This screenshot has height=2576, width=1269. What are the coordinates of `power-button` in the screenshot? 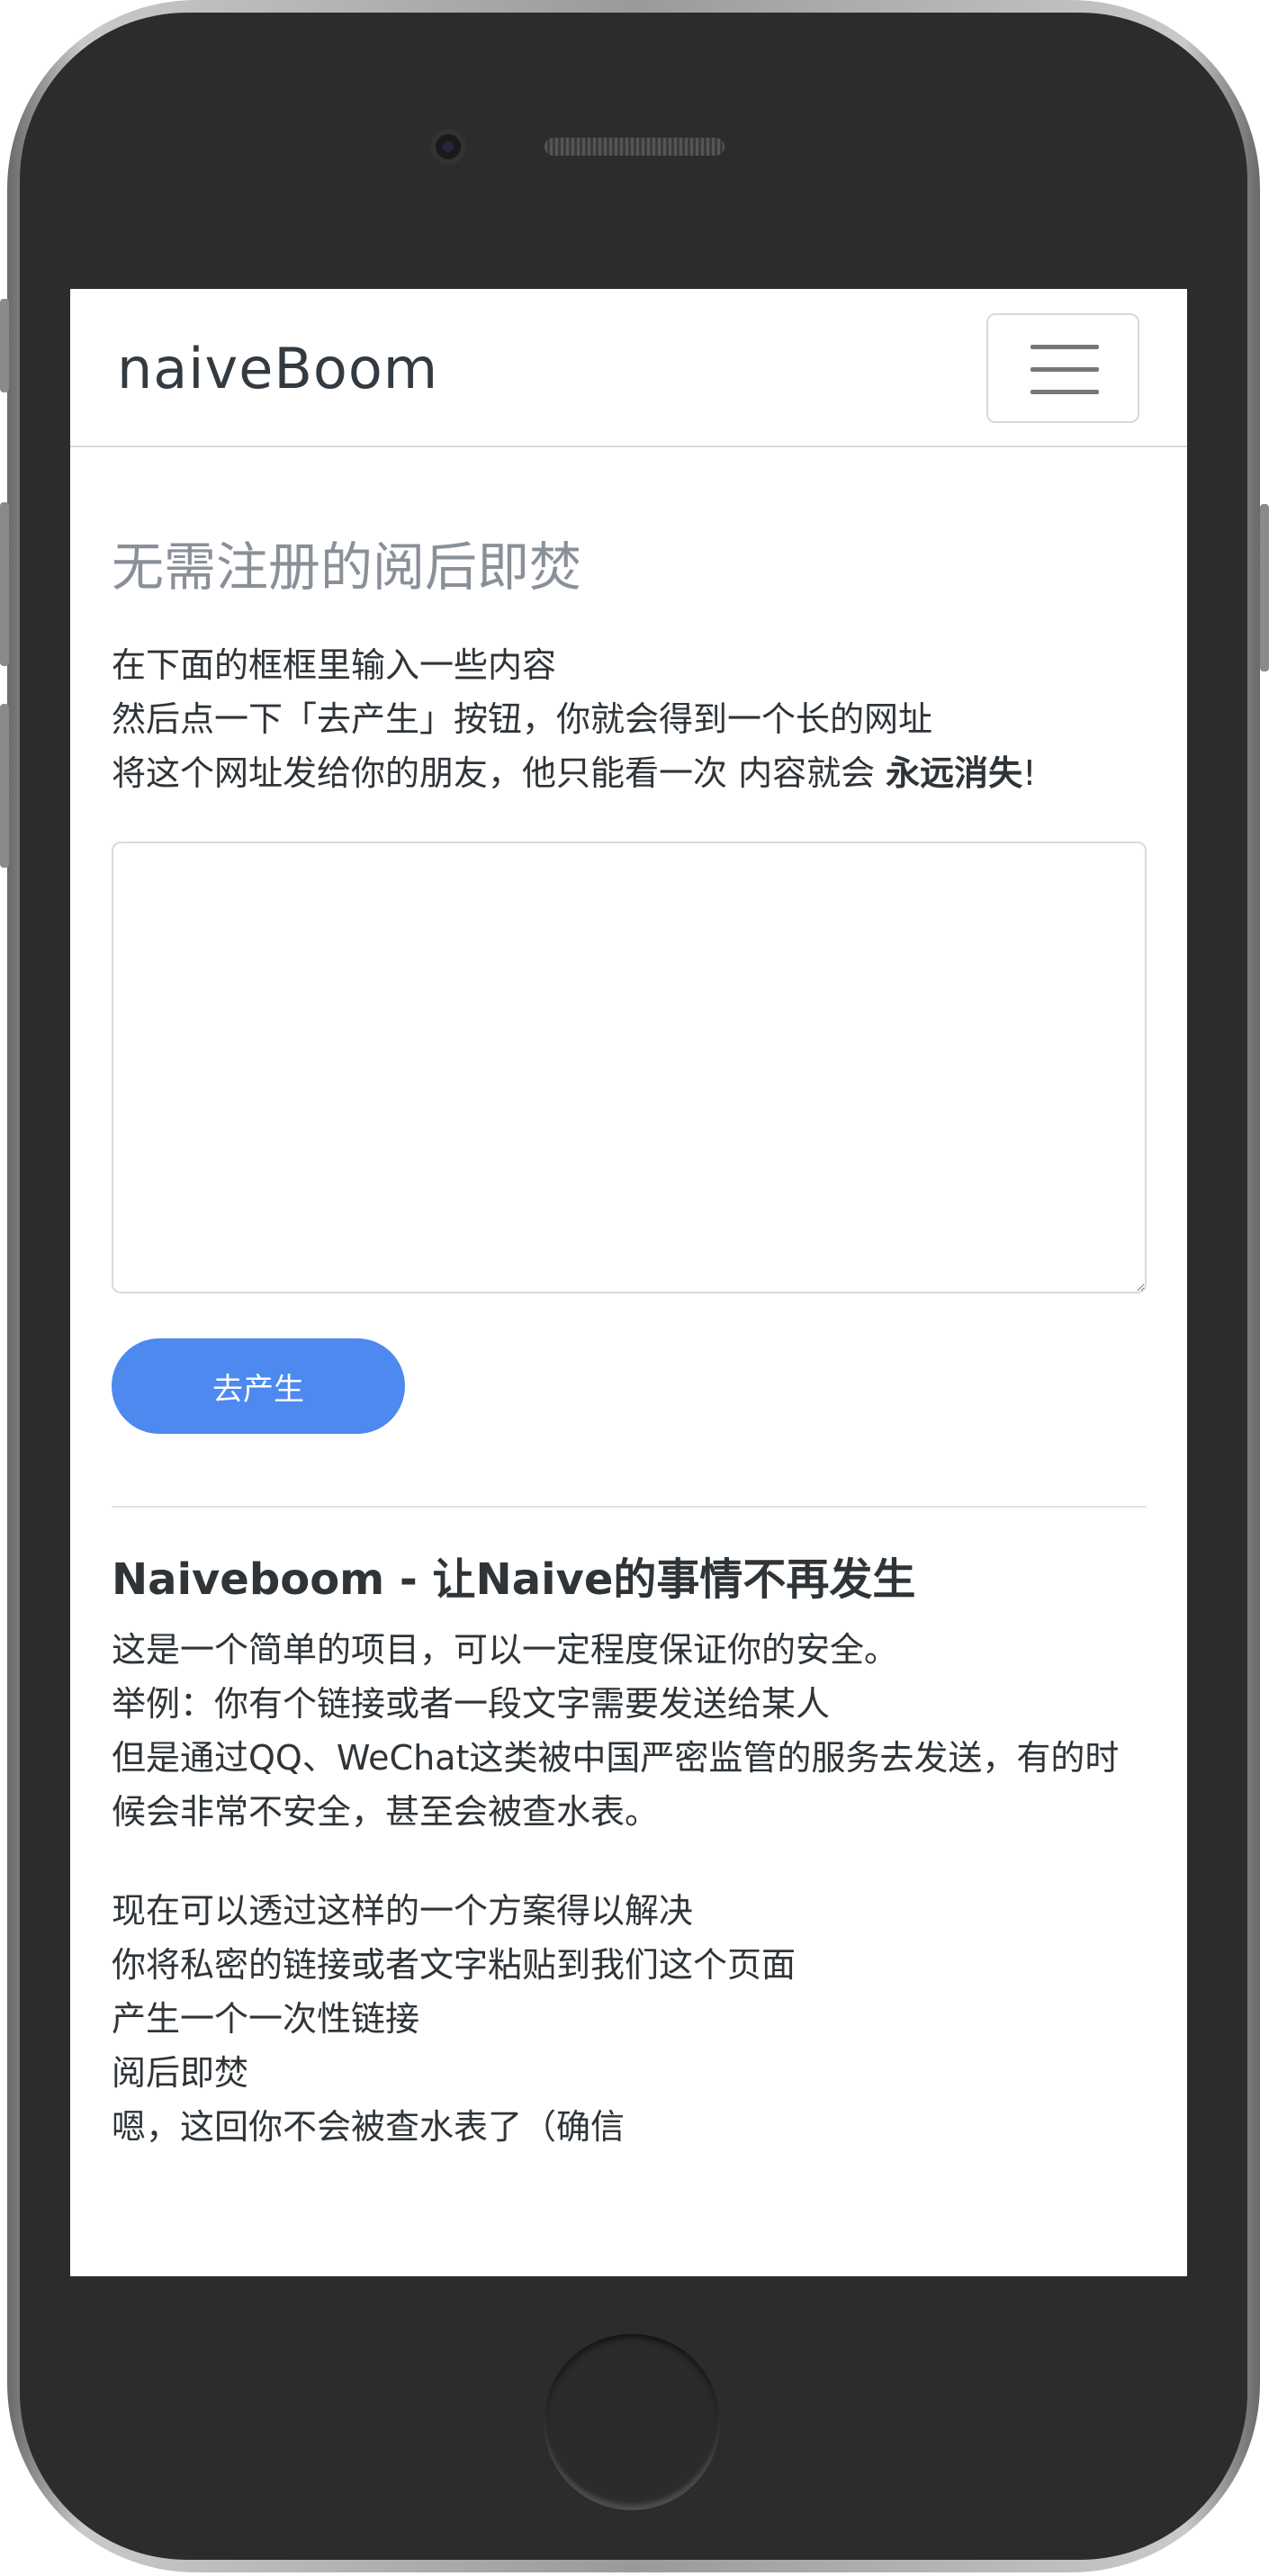 It's located at (1264, 587).